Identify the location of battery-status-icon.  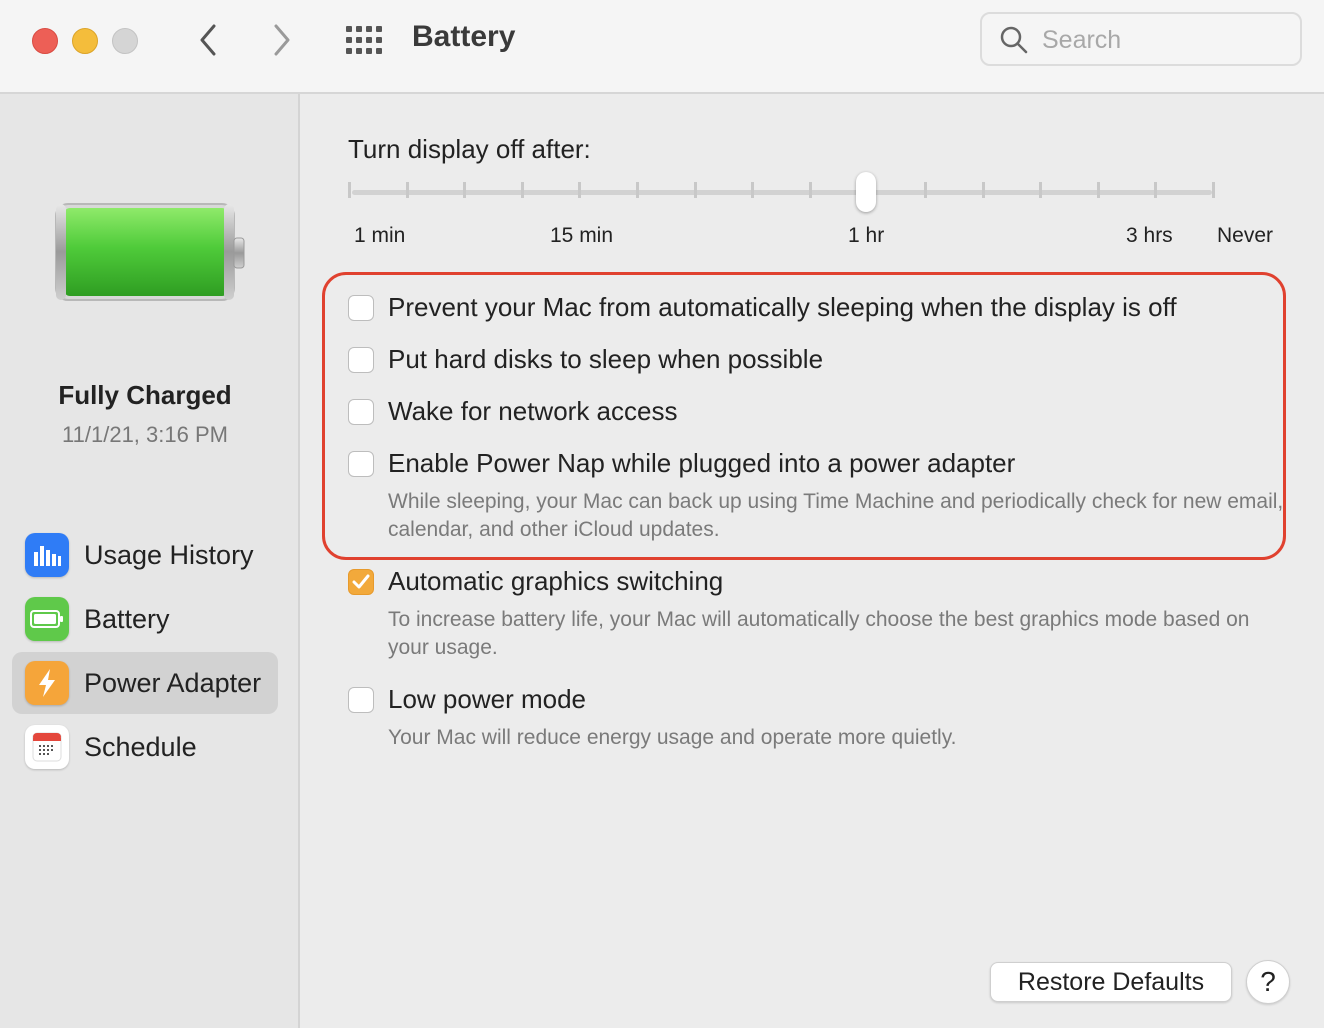
(151, 254).